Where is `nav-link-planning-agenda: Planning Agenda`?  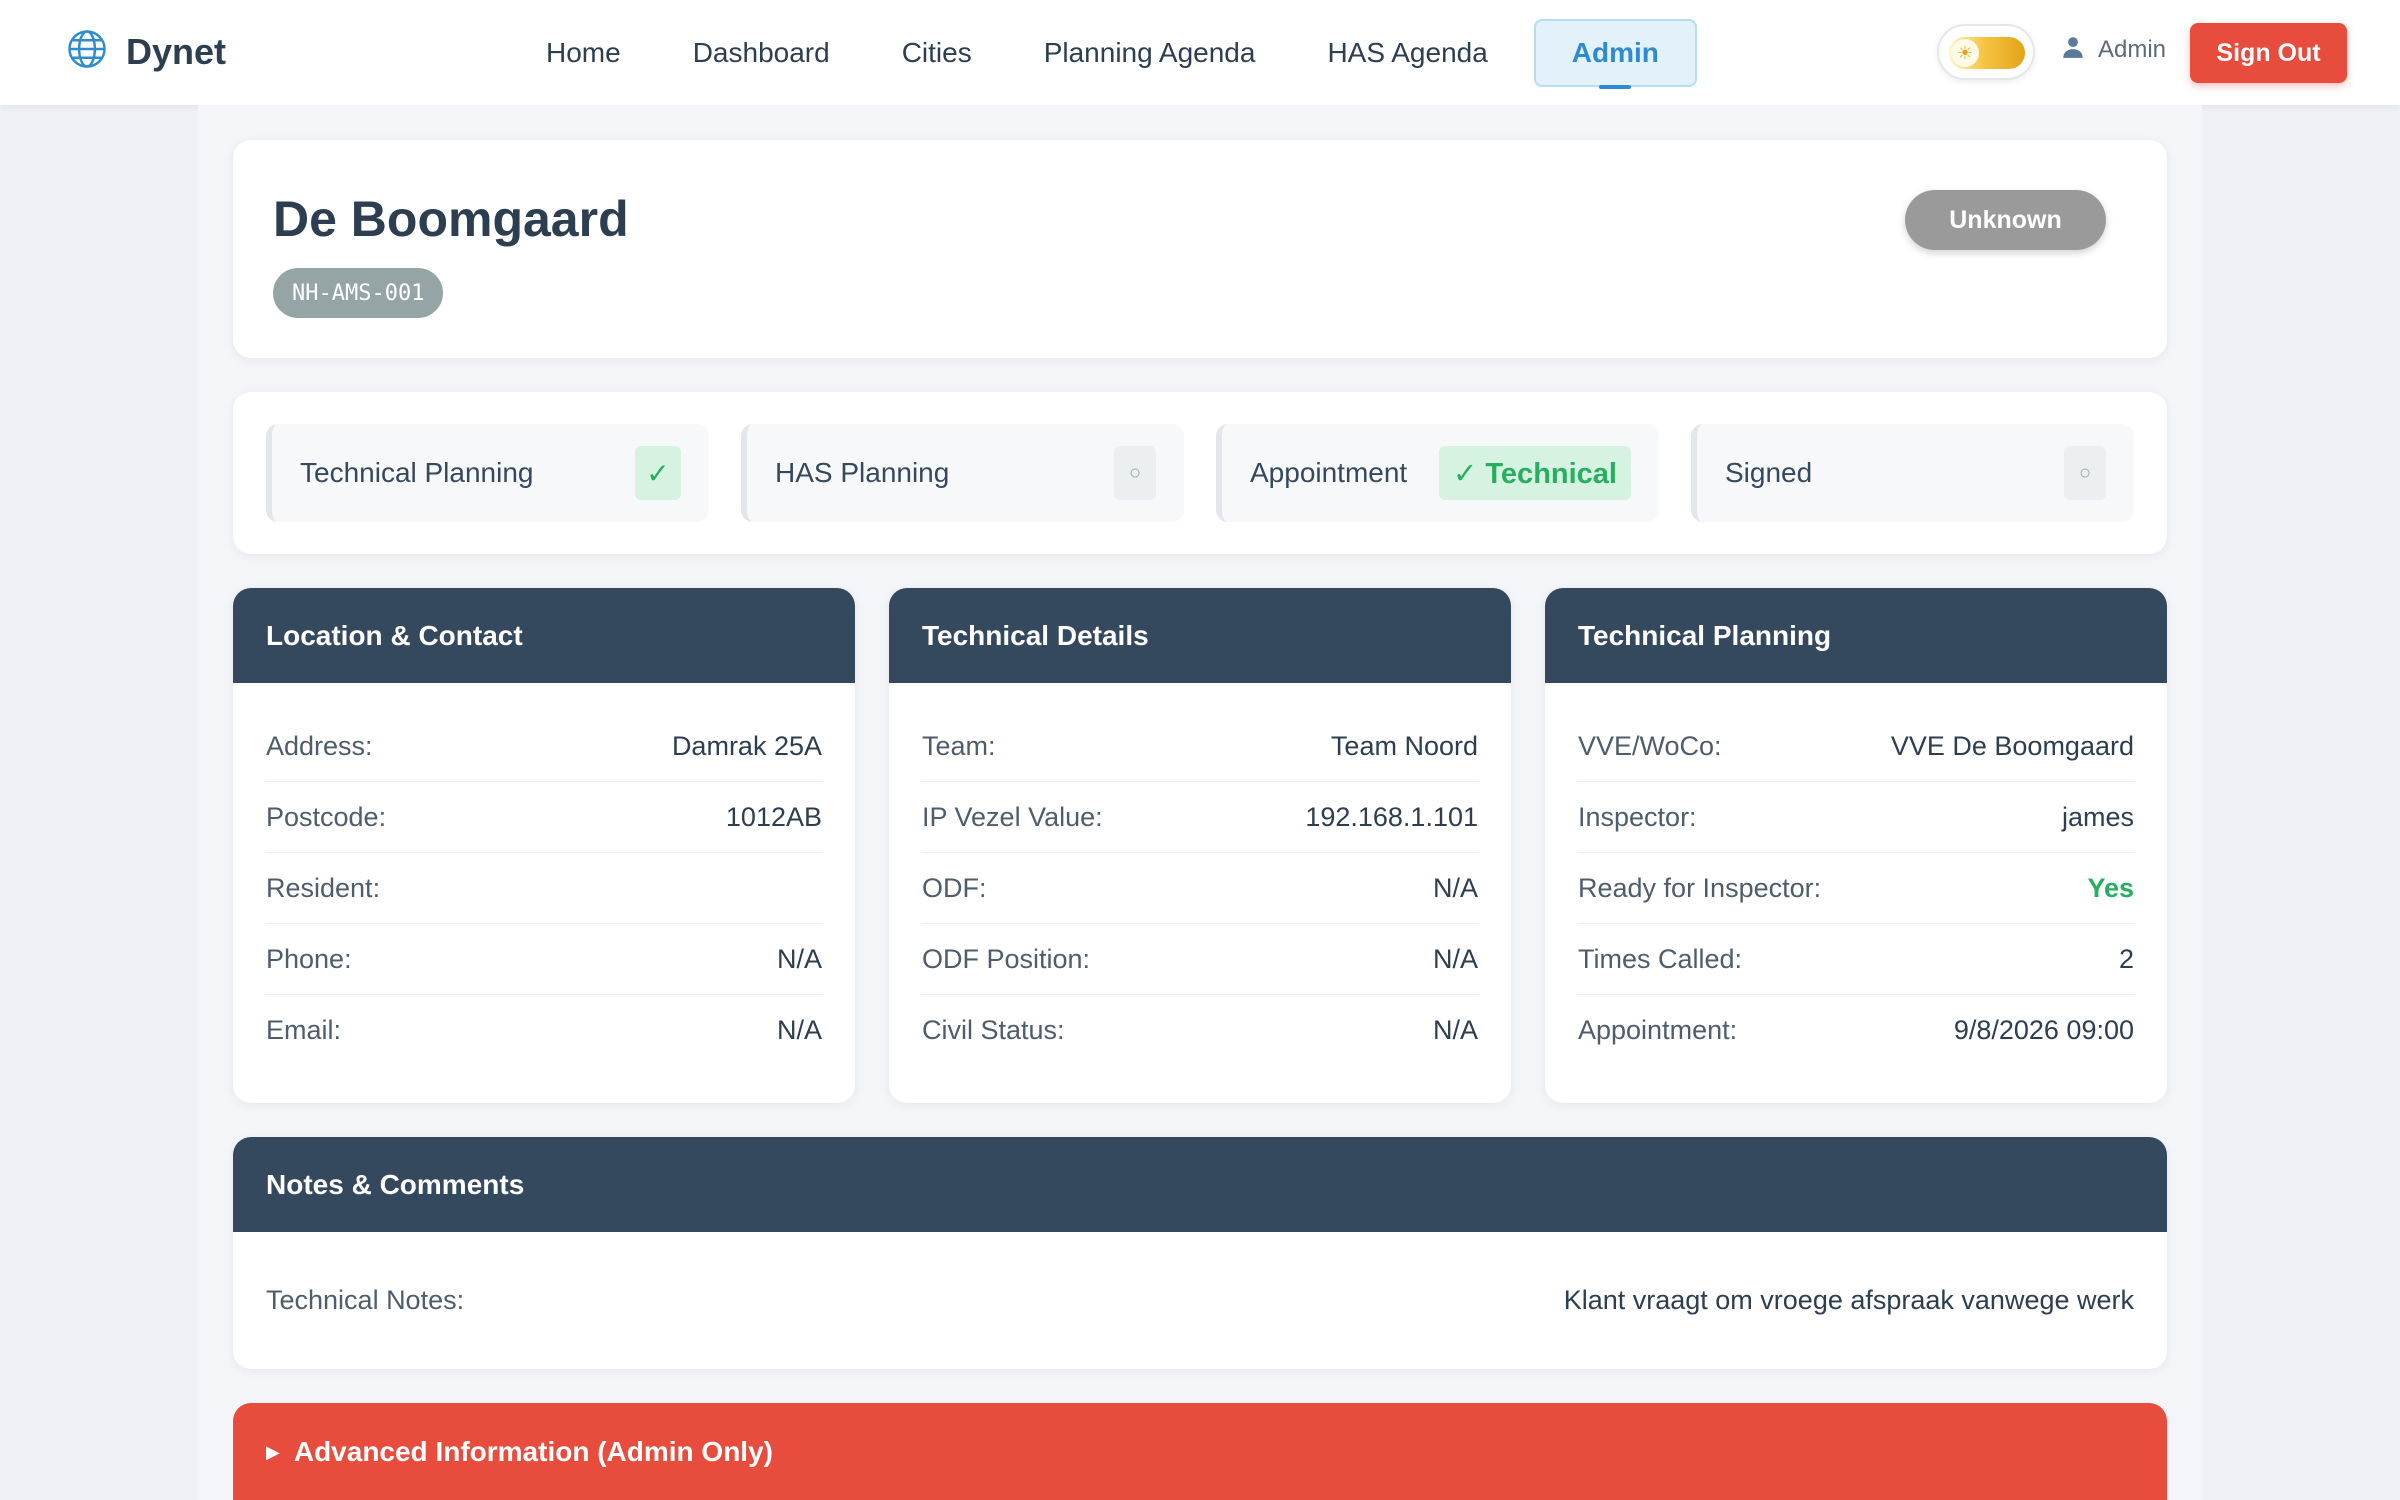
nav-link-planning-agenda: Planning Agenda is located at coordinates (1150, 53).